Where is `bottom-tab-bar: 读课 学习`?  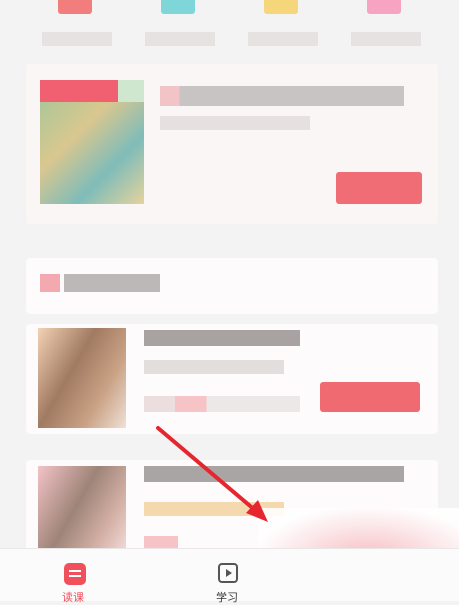 bottom-tab-bar: 读课 学习 is located at coordinates (229, 576).